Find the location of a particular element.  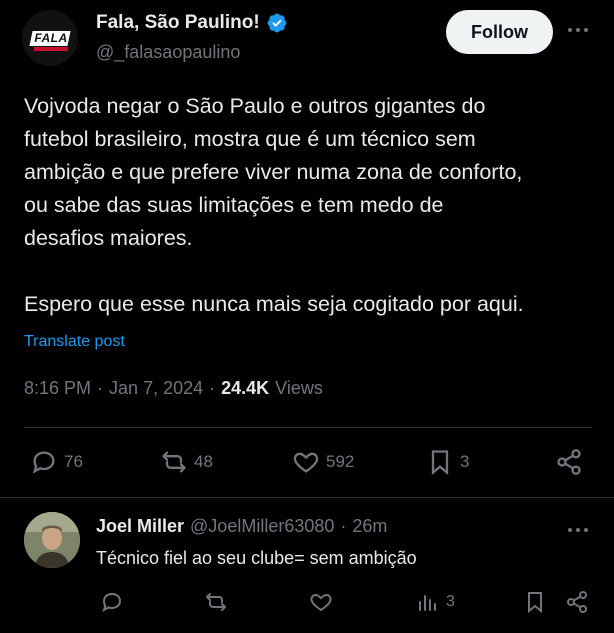

bookmark-button: 3 is located at coordinates (447, 462).